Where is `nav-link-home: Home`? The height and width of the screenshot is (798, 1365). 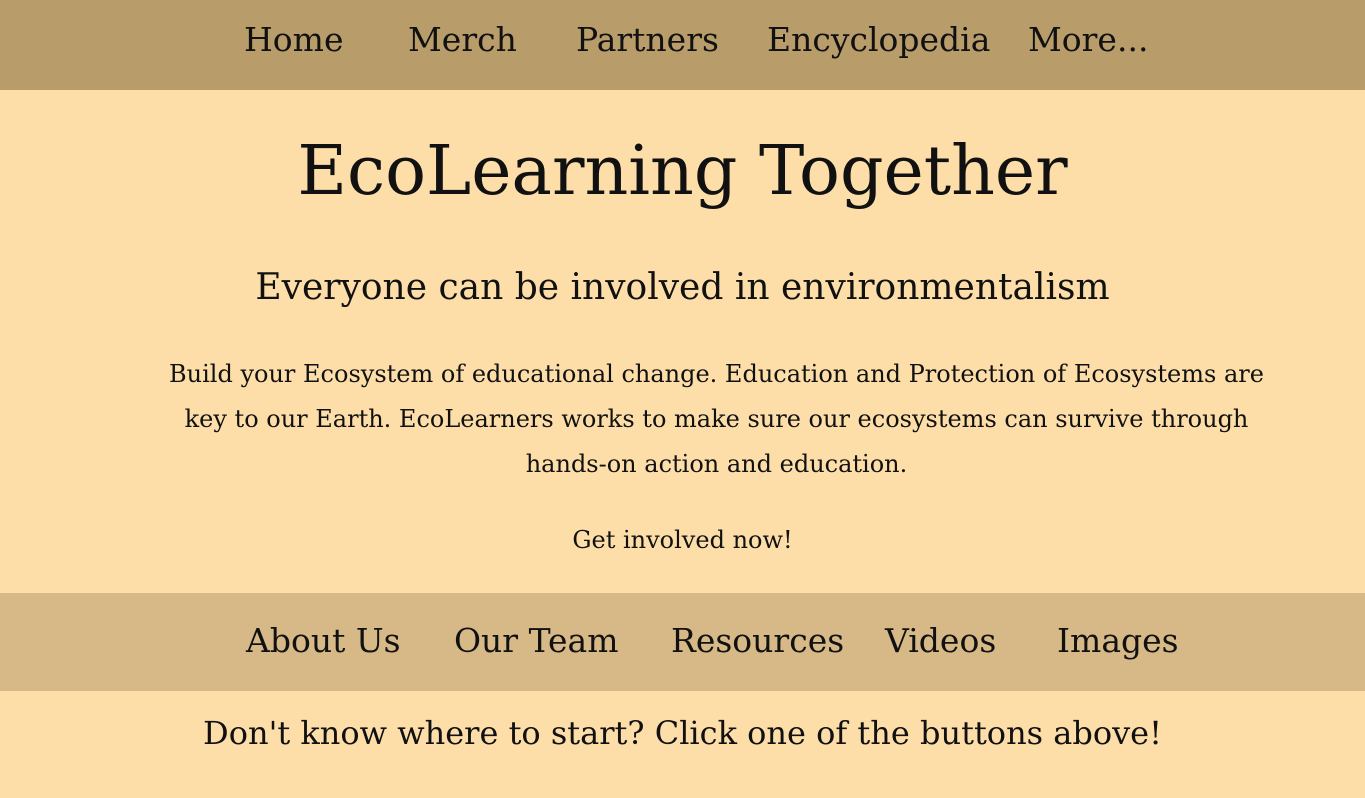 nav-link-home: Home is located at coordinates (293, 40).